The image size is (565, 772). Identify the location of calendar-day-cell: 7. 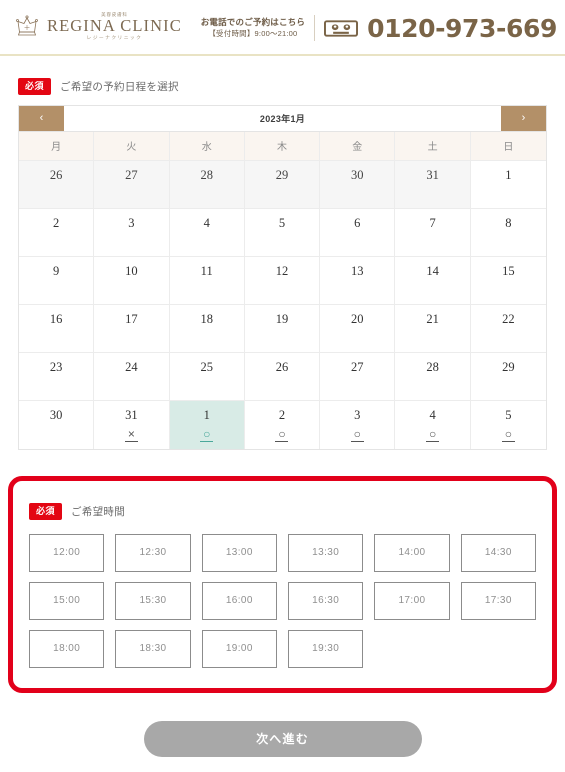
(433, 232).